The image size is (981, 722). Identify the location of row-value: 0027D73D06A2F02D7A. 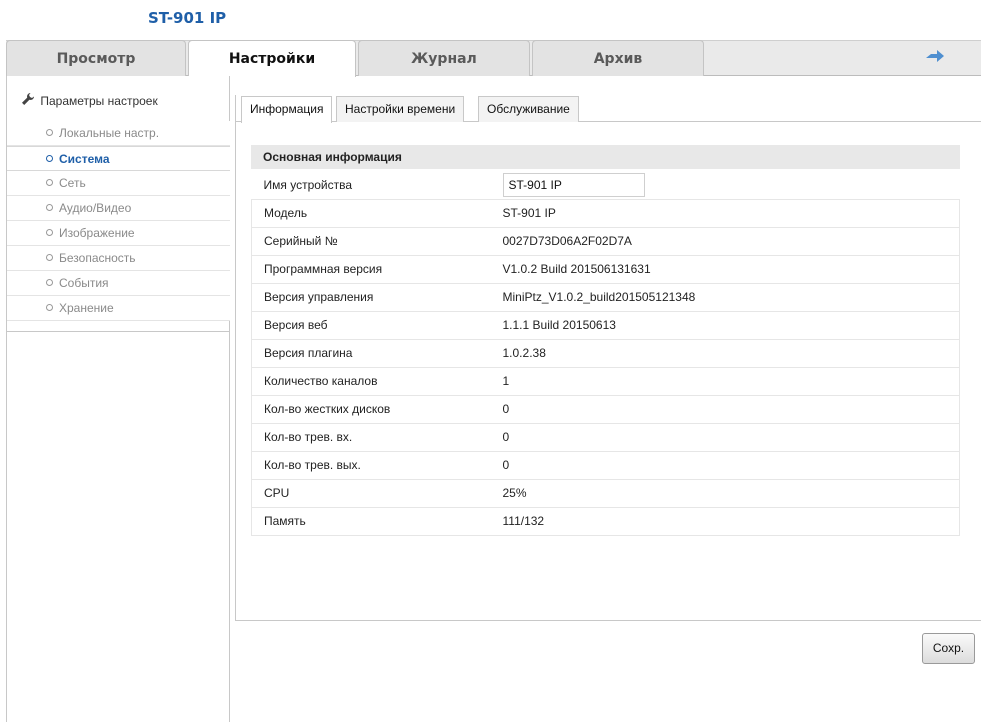
(723, 240).